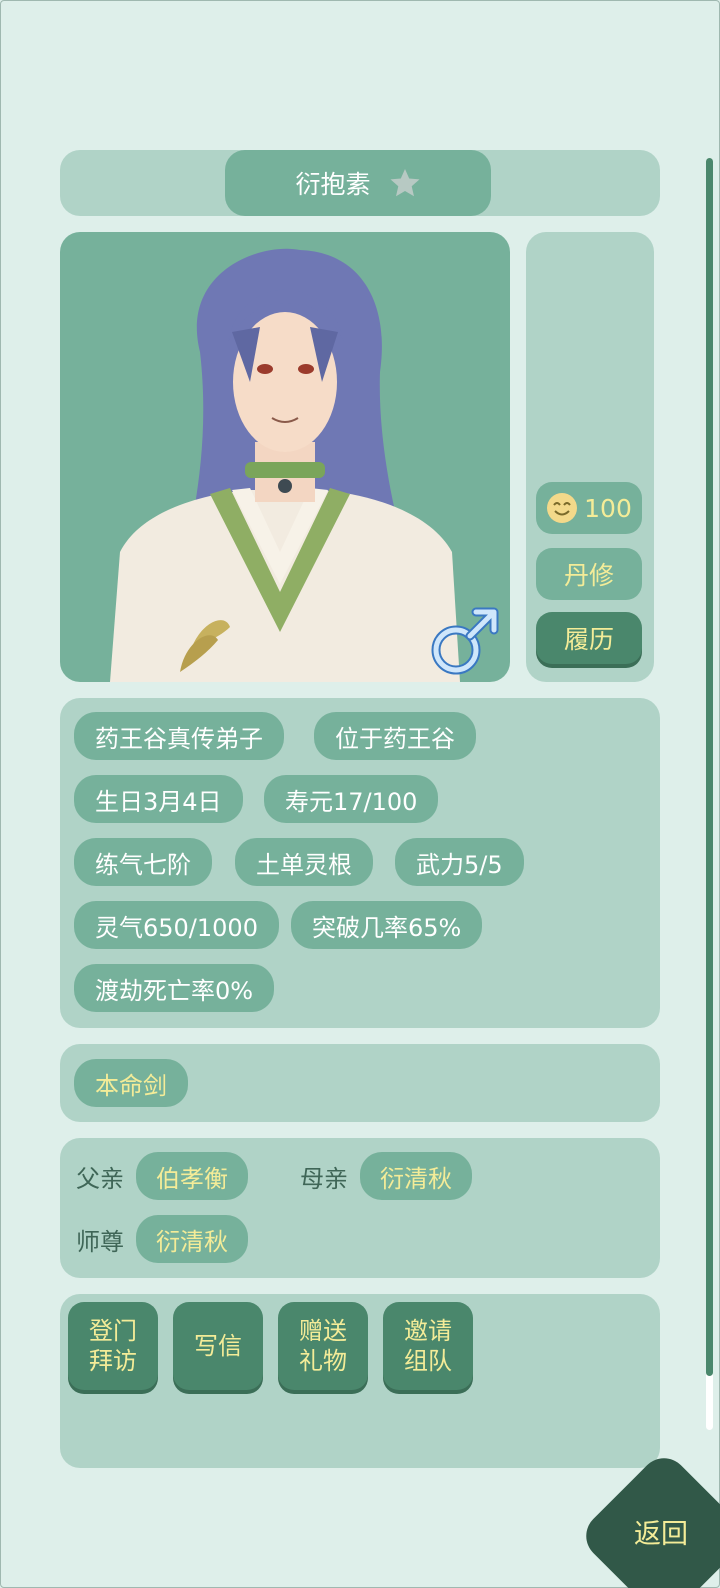 The width and height of the screenshot is (720, 1588). I want to click on invite-team-line2: 组队, so click(428, 1361).